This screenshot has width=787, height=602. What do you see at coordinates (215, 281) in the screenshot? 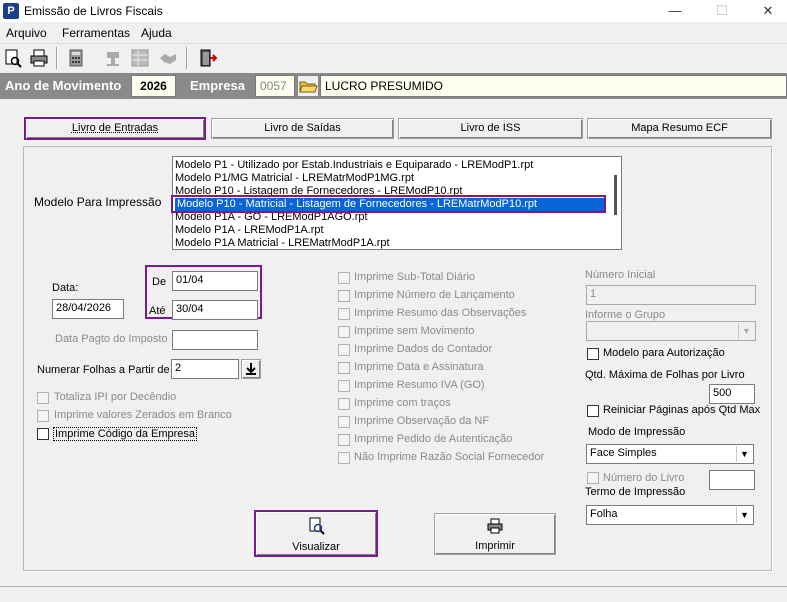
I see `de-input: 01/04` at bounding box center [215, 281].